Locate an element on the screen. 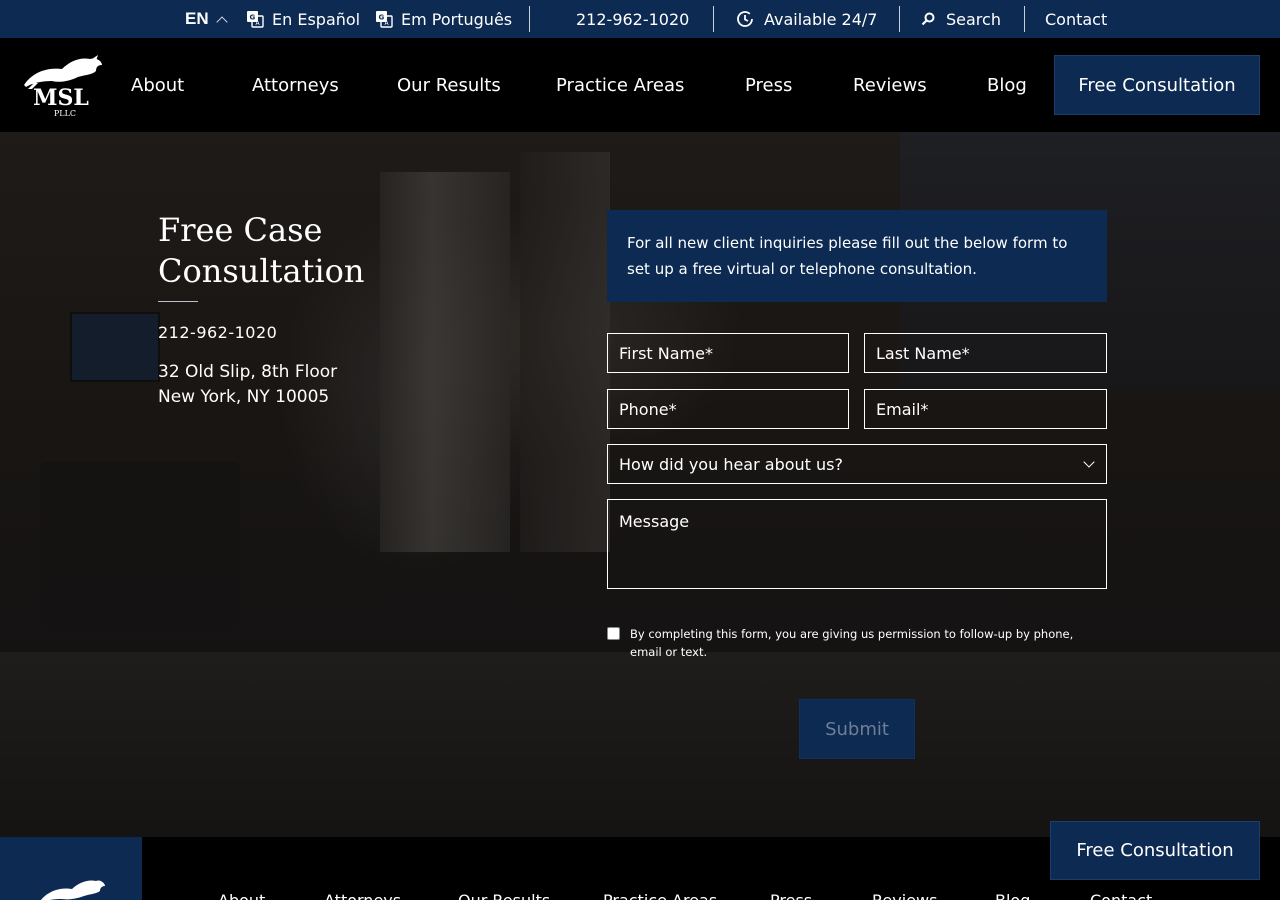  nav-item-practice-areas: Practice Areas is located at coordinates (620, 85).